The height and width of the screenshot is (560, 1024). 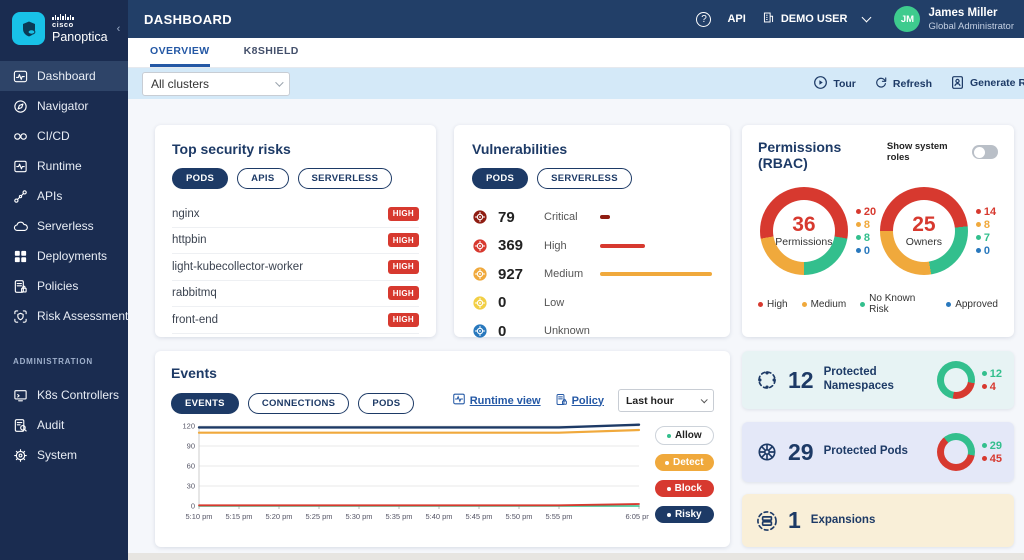 I want to click on expansions-card: 1 Expansions, so click(x=878, y=520).